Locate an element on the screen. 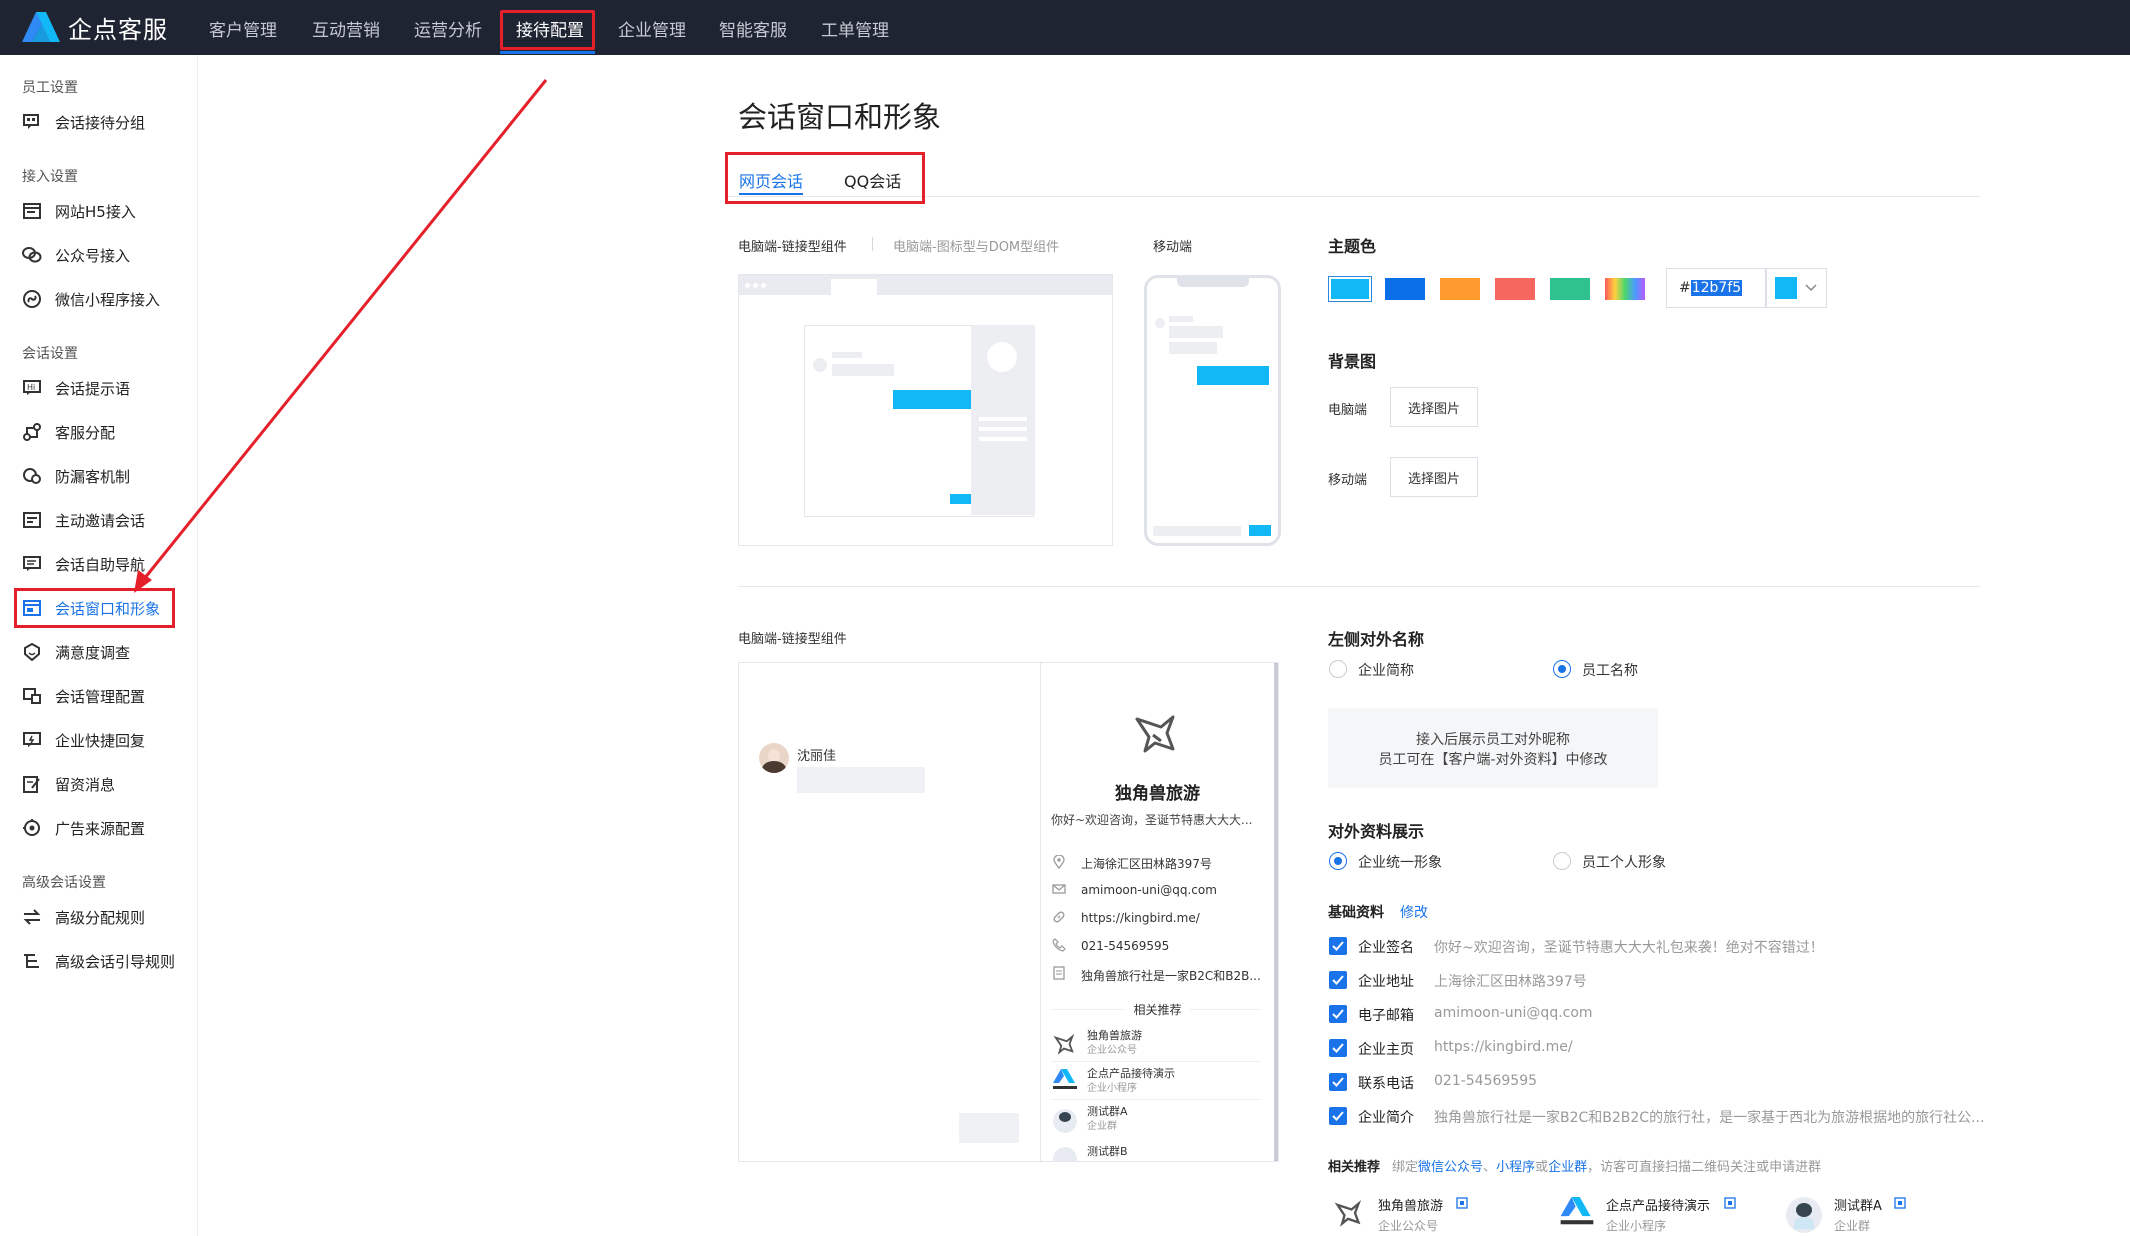  theme-color-label: 主题色 is located at coordinates (1352, 246).